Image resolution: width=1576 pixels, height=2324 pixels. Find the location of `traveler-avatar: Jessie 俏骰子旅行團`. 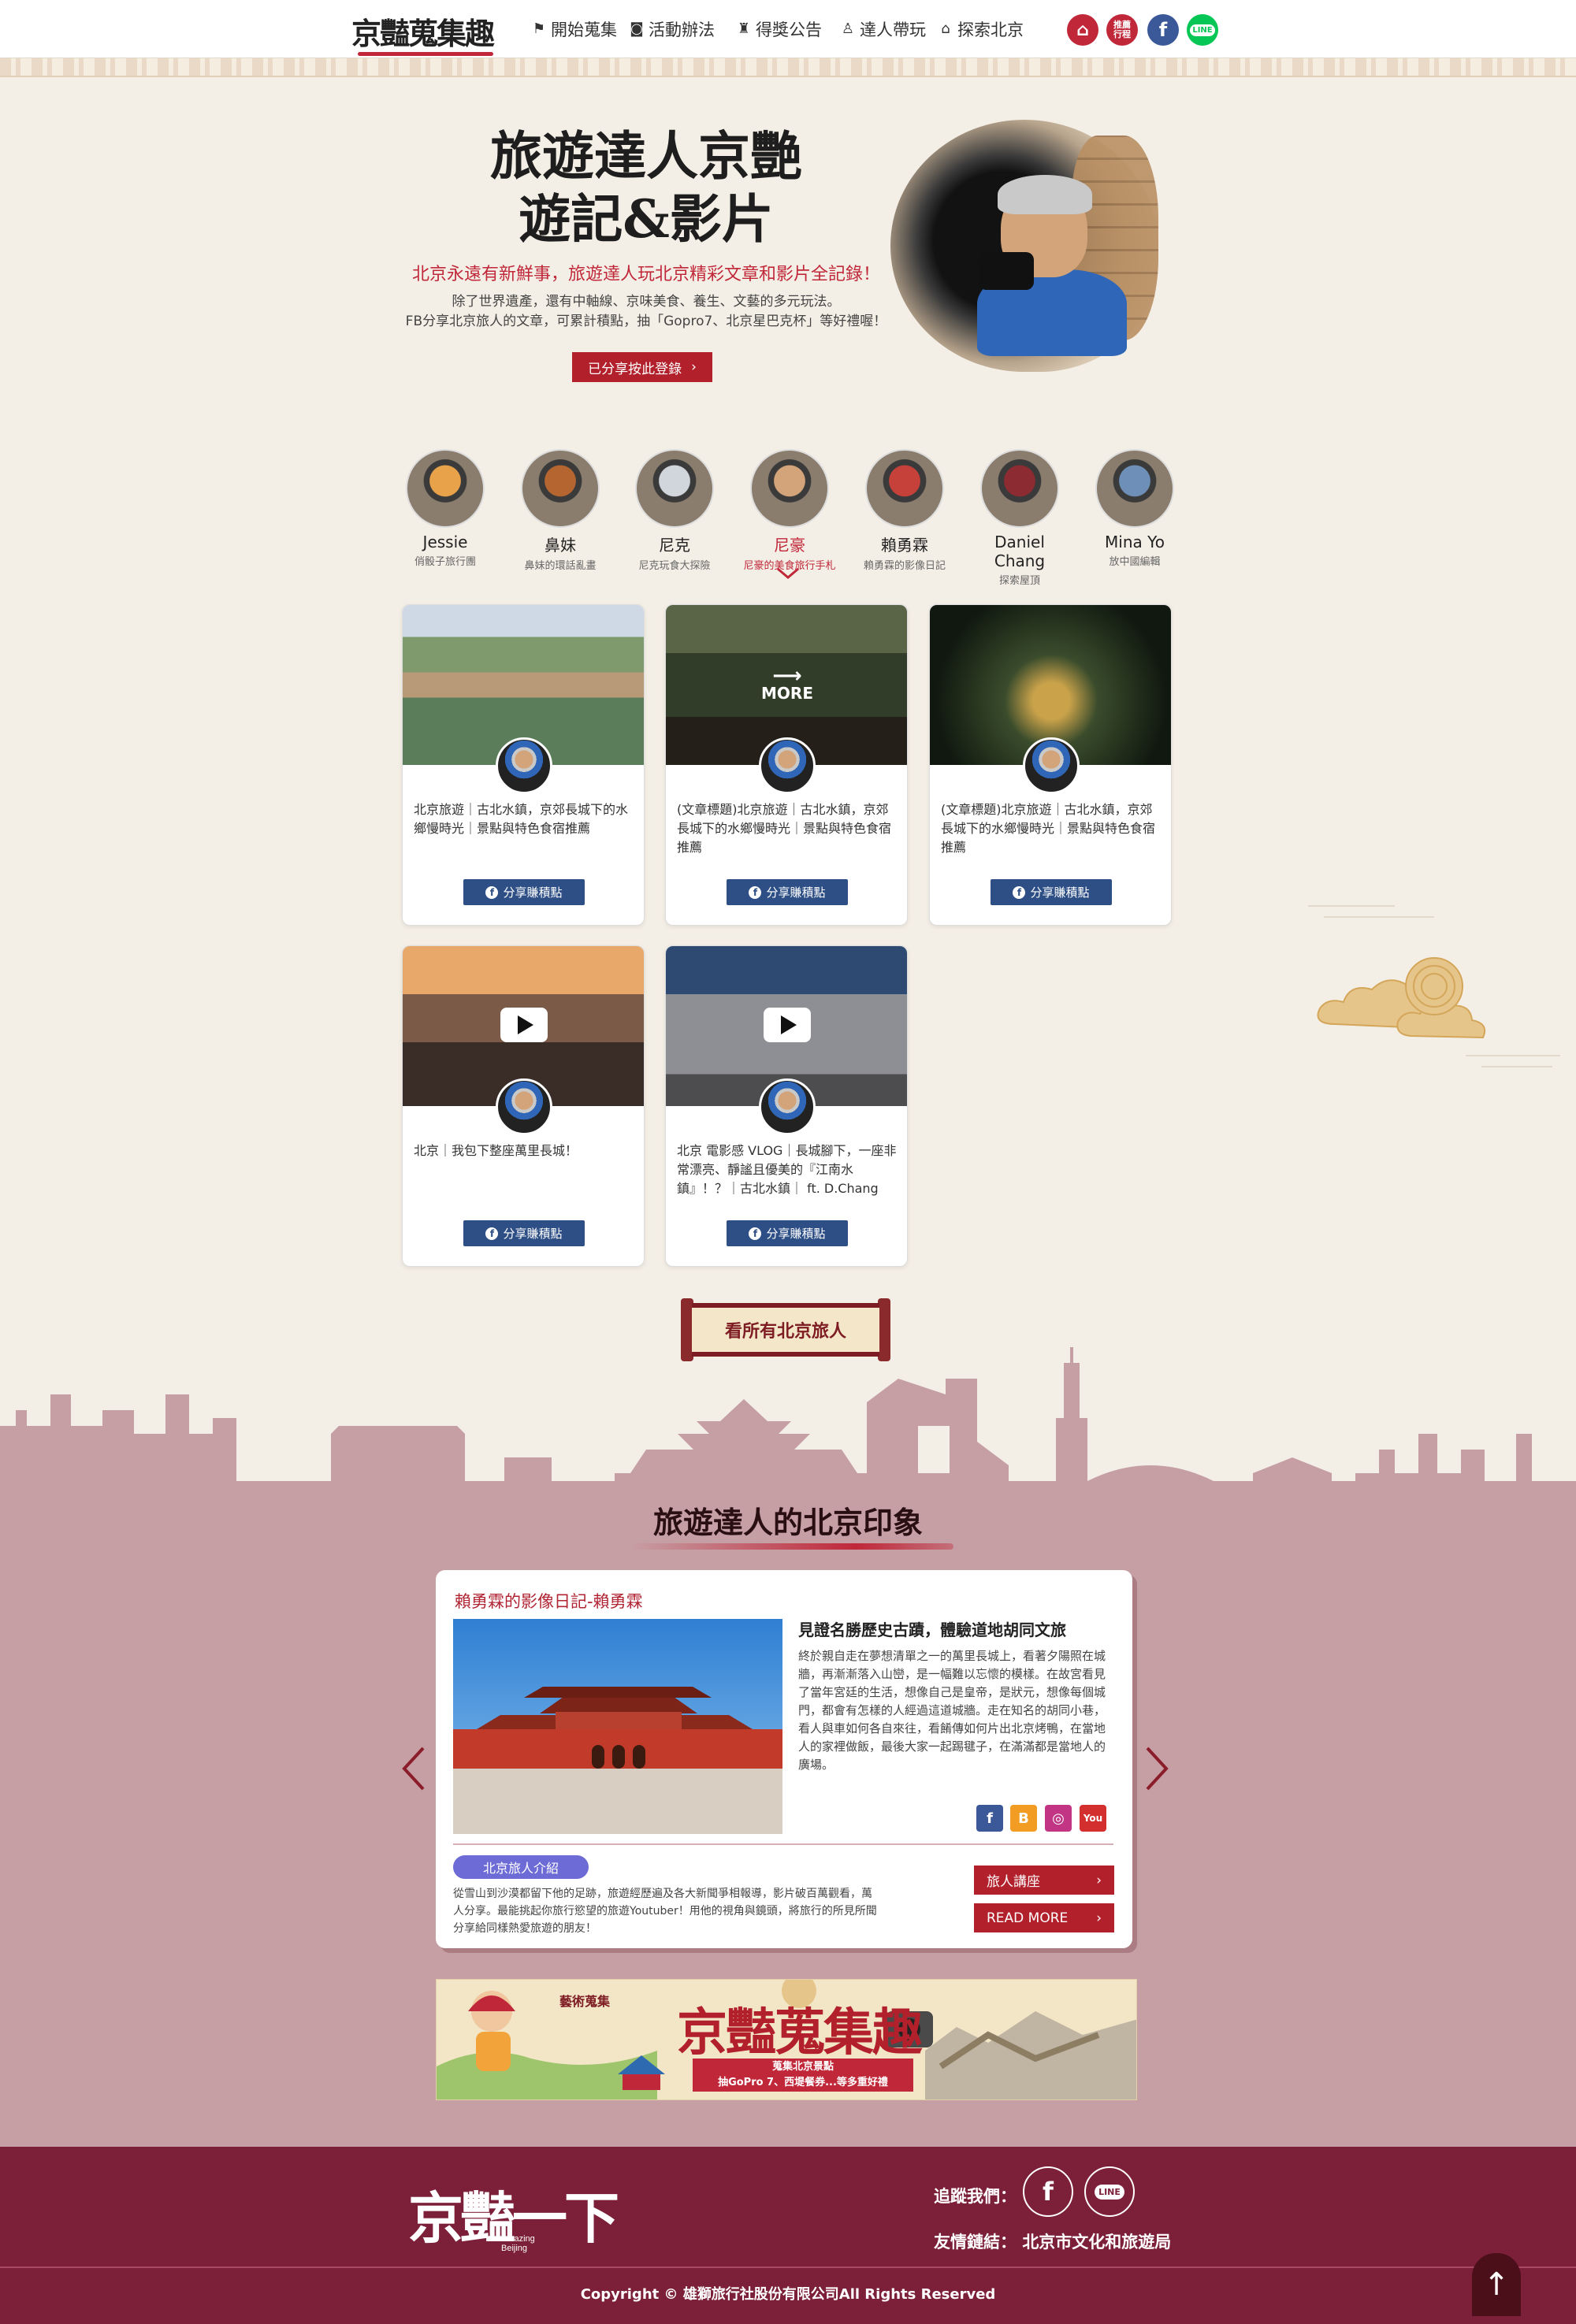

traveler-avatar: Jessie 俏骰子旅行團 is located at coordinates (445, 508).